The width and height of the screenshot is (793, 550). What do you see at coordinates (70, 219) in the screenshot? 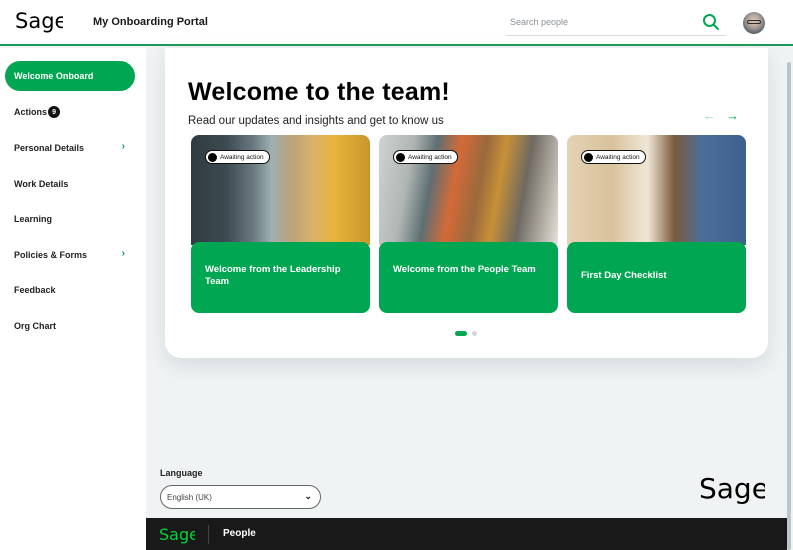
I see `sidebar-item-learning: Learning` at bounding box center [70, 219].